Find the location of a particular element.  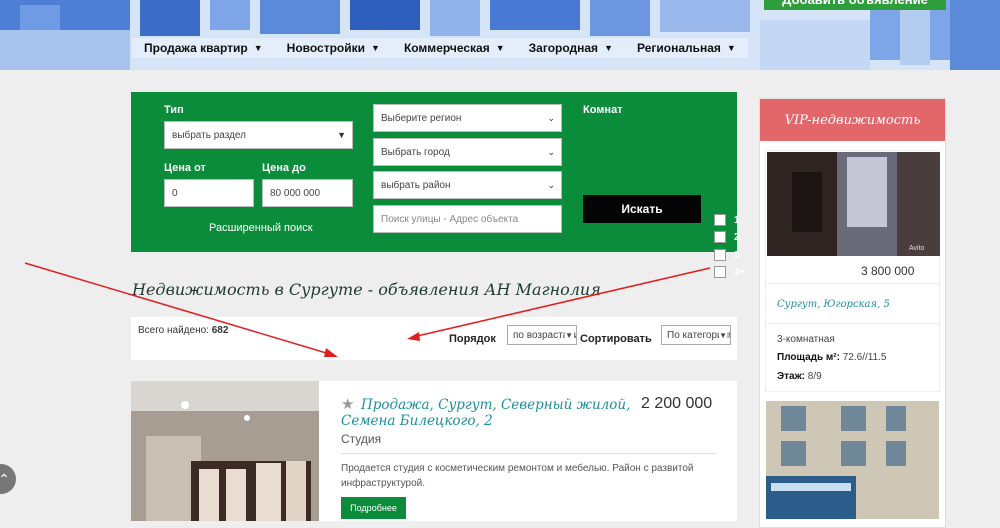

nav-label: Загородная is located at coordinates (563, 48).